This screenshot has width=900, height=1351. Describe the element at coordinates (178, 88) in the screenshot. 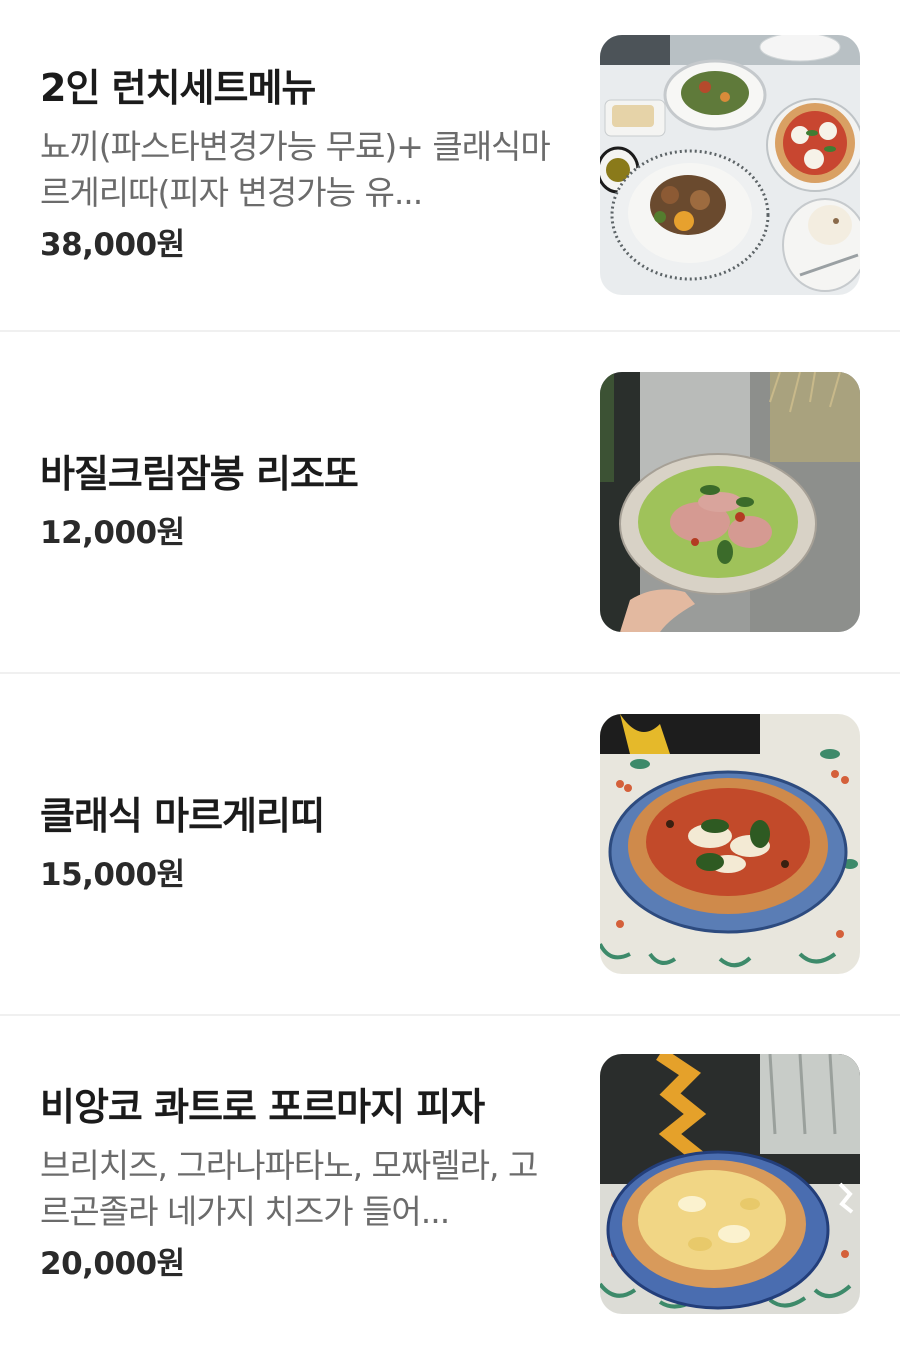

I see `menu-item-name: 2인 런치세트메뉴` at that location.